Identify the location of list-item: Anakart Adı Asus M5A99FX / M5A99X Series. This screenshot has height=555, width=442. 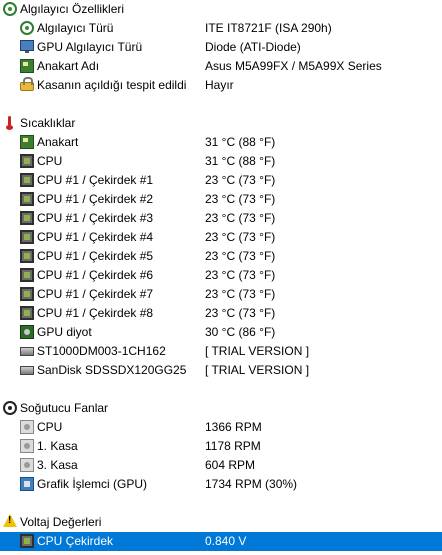
(221, 66).